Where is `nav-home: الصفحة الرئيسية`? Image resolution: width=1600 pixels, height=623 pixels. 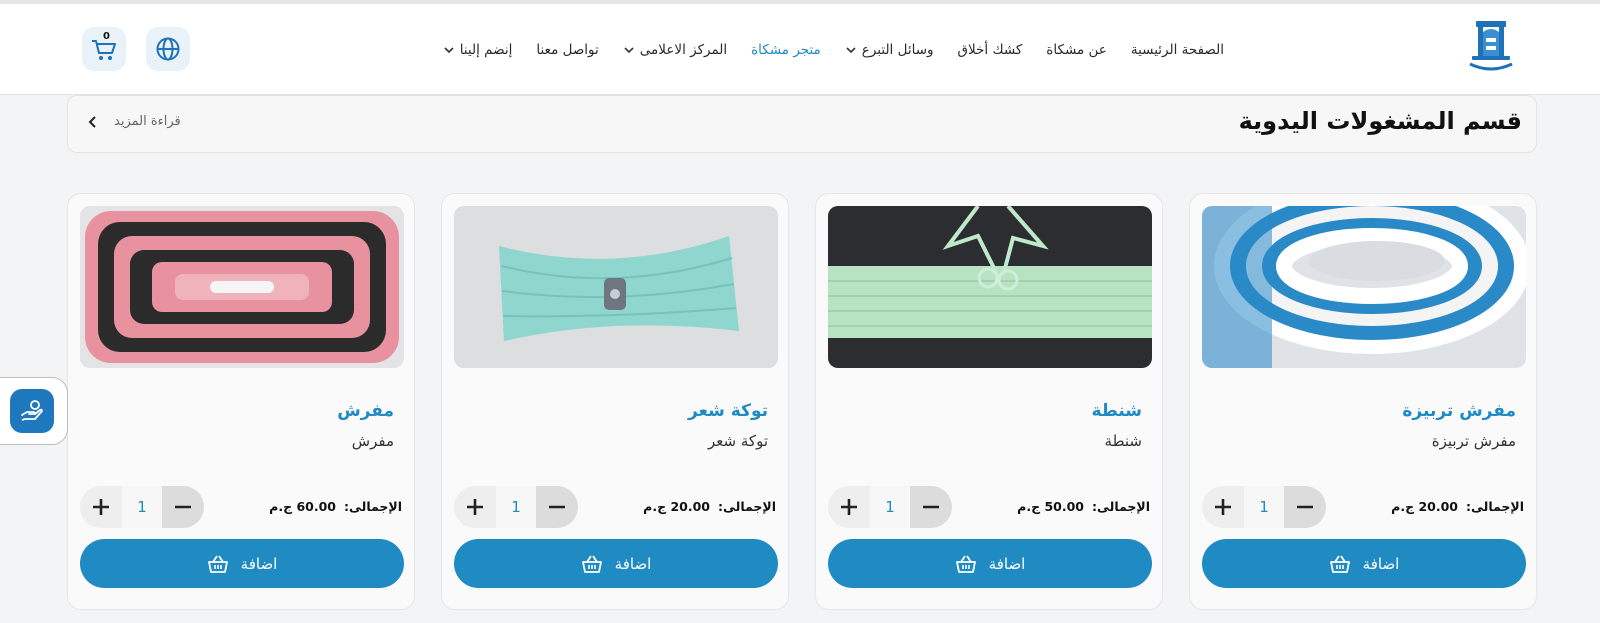 nav-home: الصفحة الرئيسية is located at coordinates (1177, 50).